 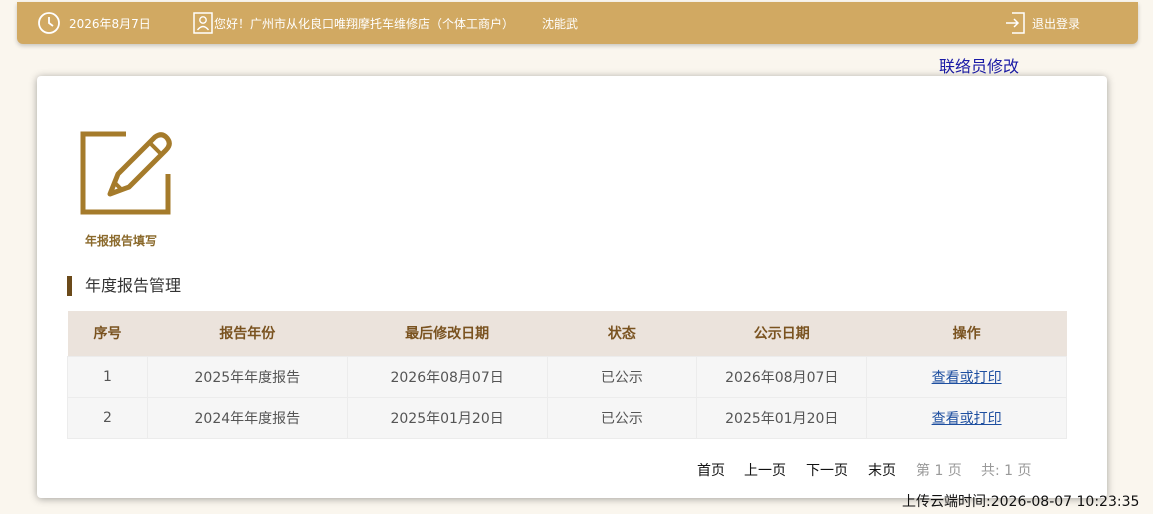 I want to click on first-page-button: 首页, so click(x=711, y=470).